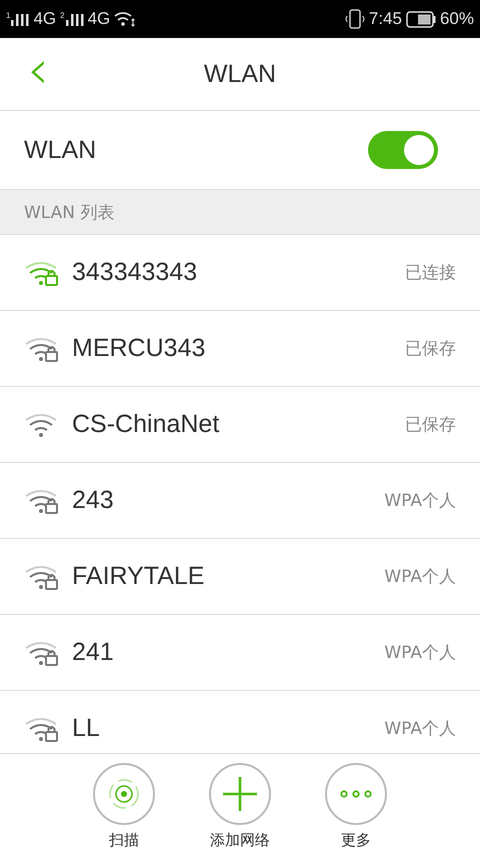  What do you see at coordinates (240, 653) in the screenshot?
I see `network-row: 241 WPA个人` at bounding box center [240, 653].